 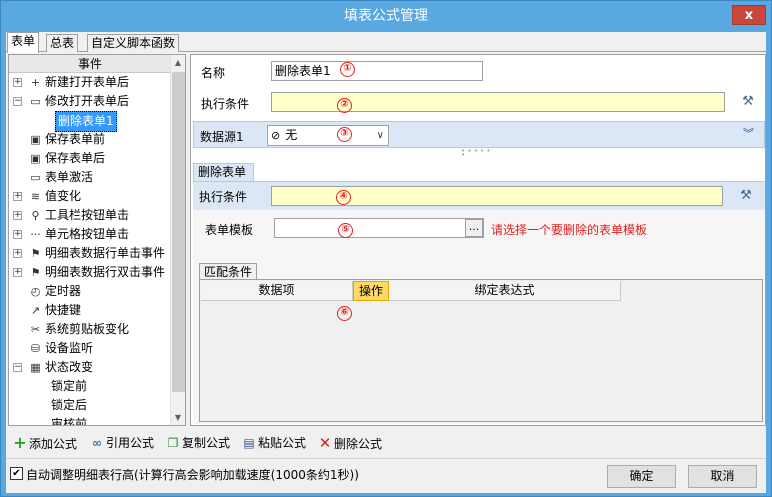 I want to click on datasource-label: 数据源1, so click(x=222, y=137).